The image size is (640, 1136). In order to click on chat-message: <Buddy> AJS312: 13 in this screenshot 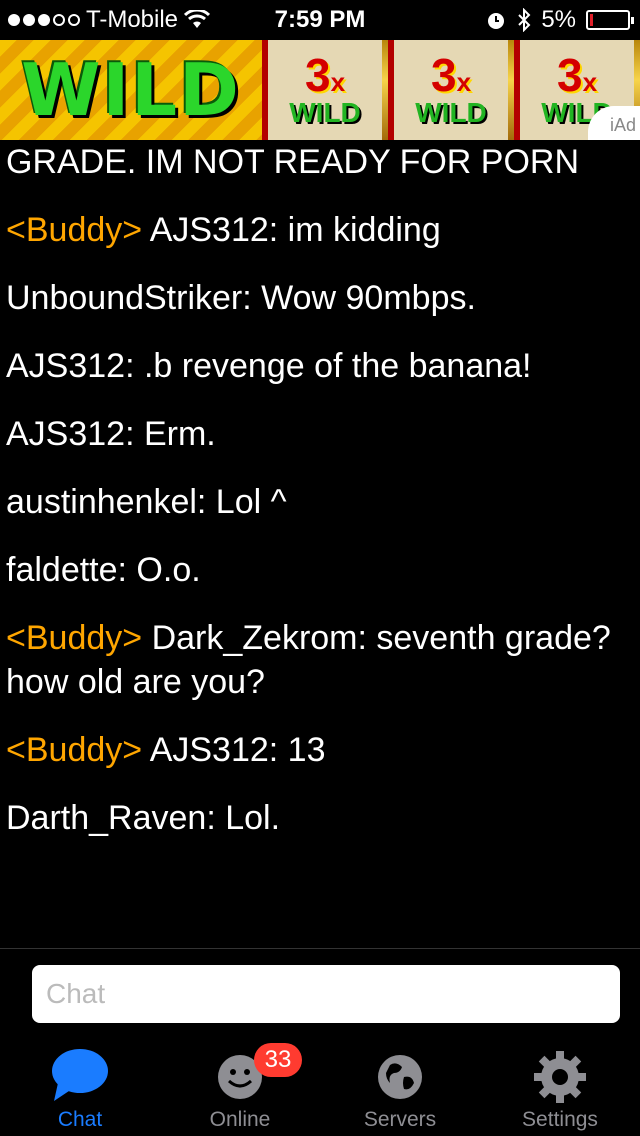, I will do `click(166, 750)`.